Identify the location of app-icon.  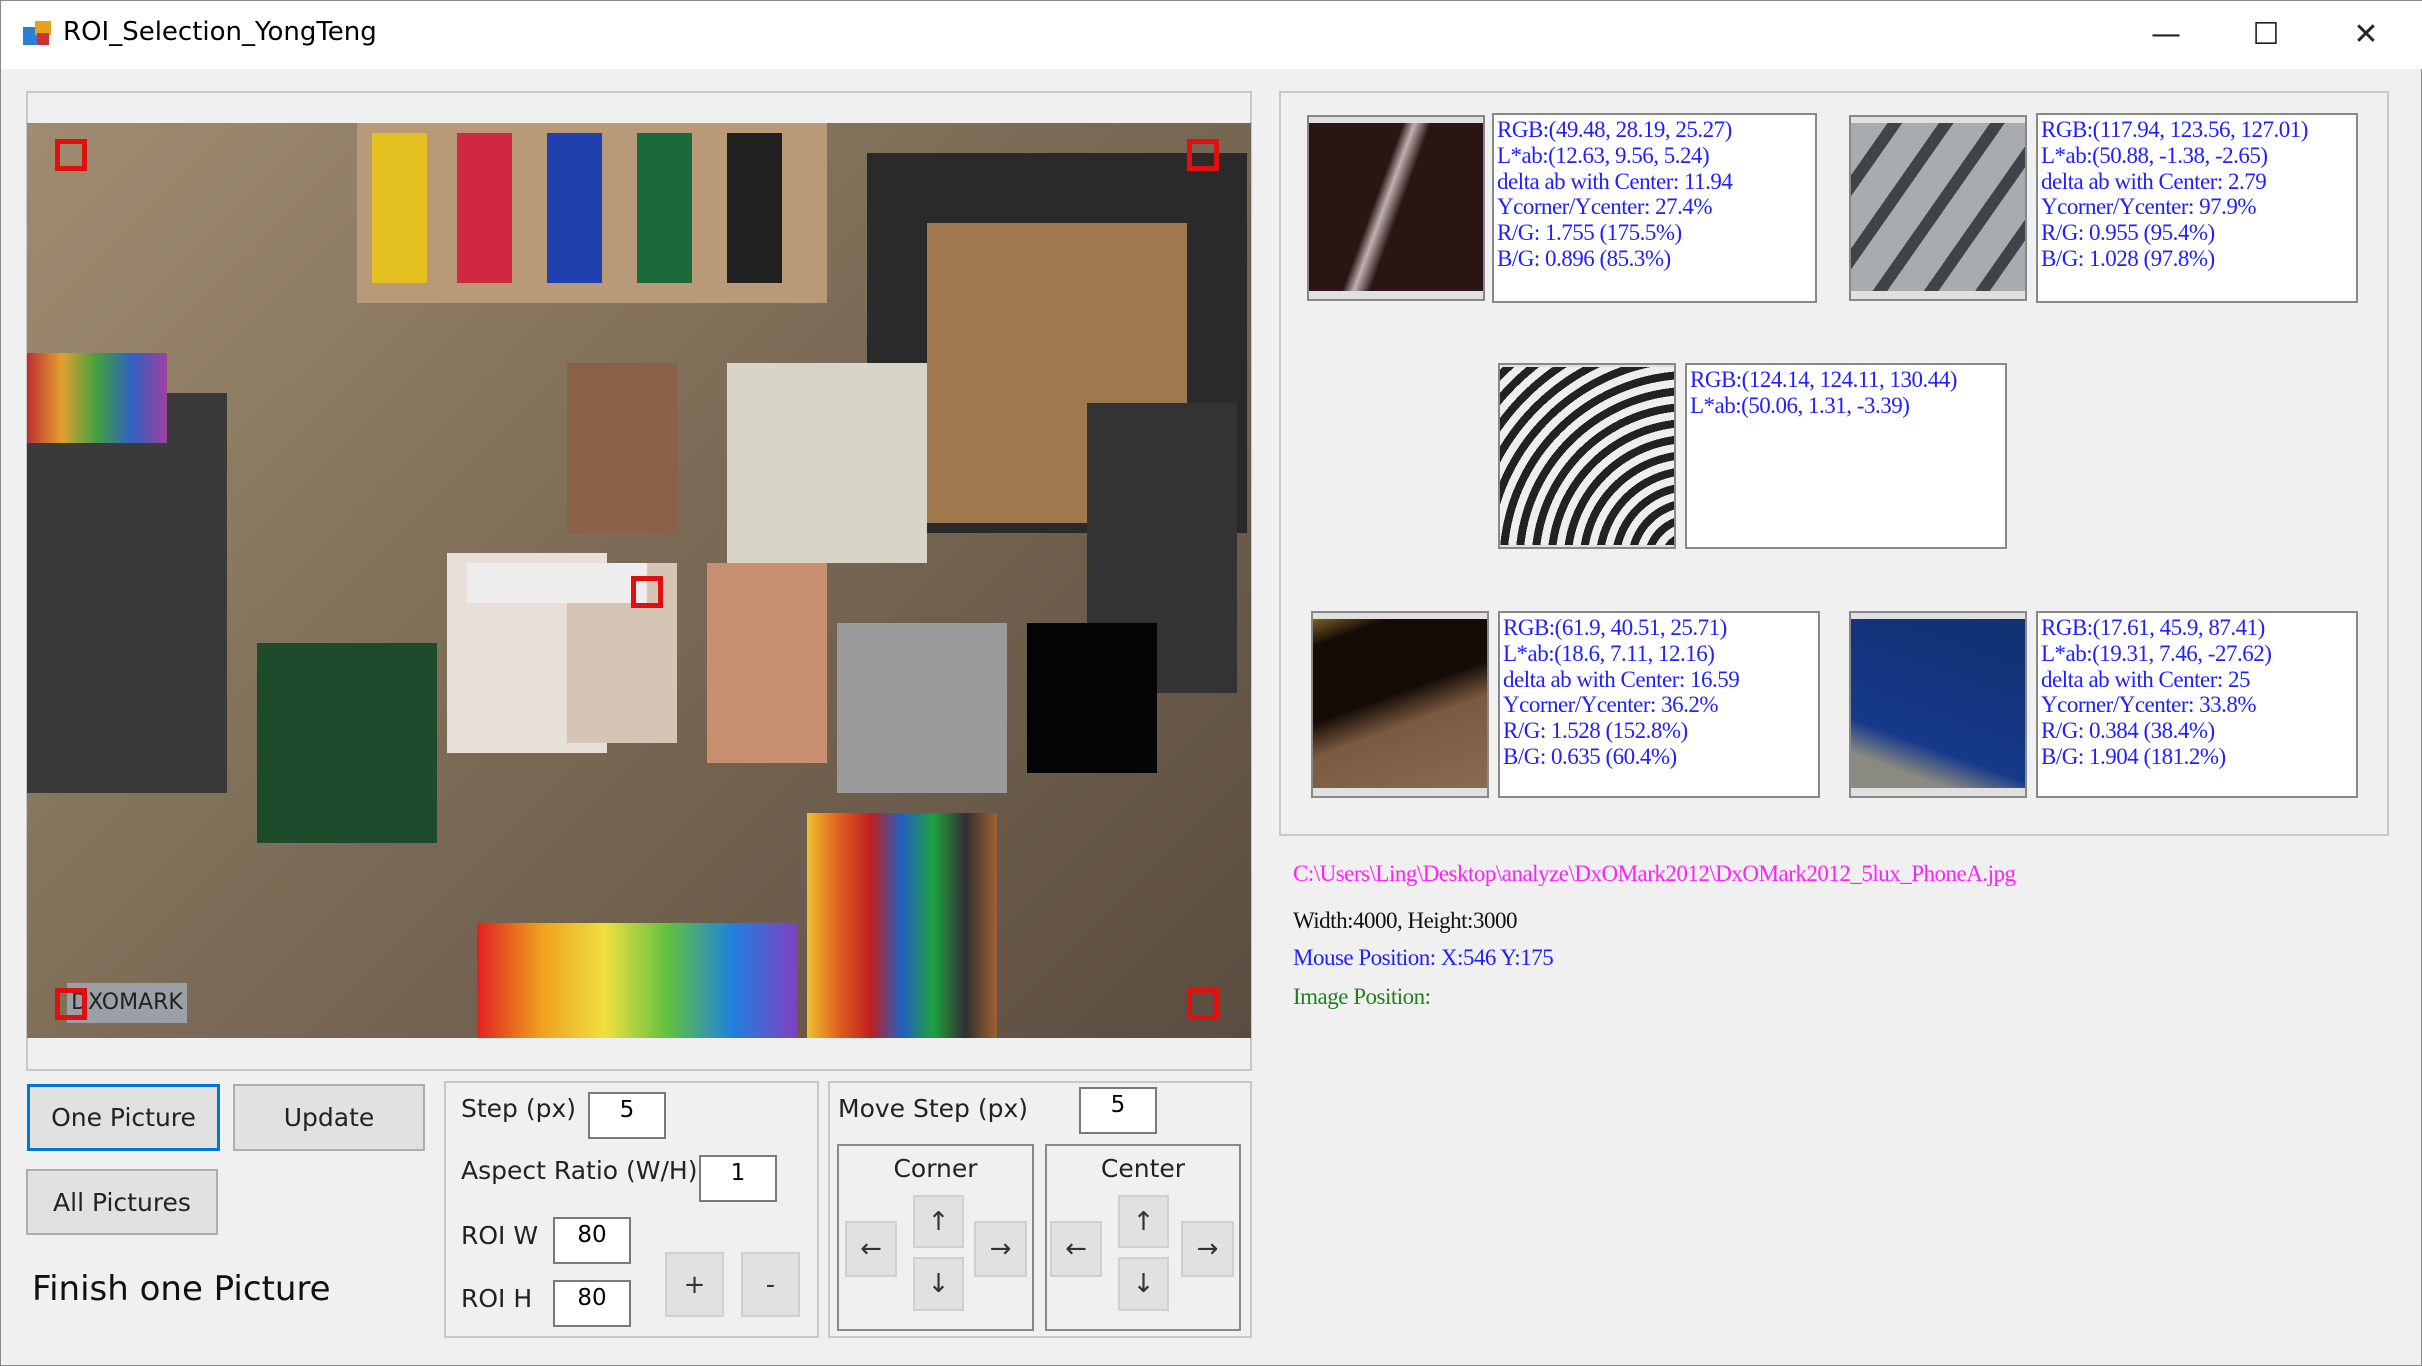
(38, 33).